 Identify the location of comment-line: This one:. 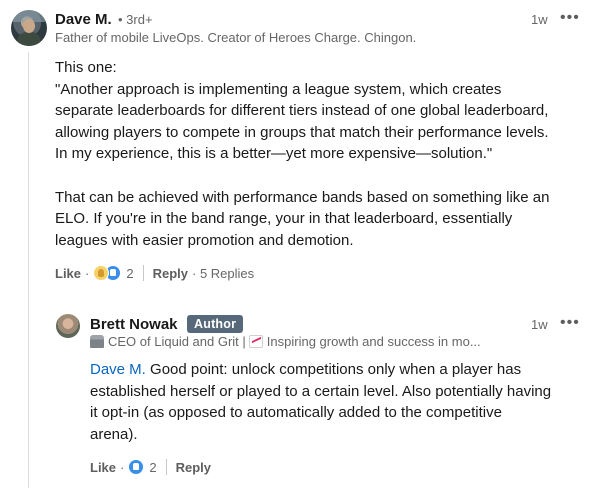
(86, 67).